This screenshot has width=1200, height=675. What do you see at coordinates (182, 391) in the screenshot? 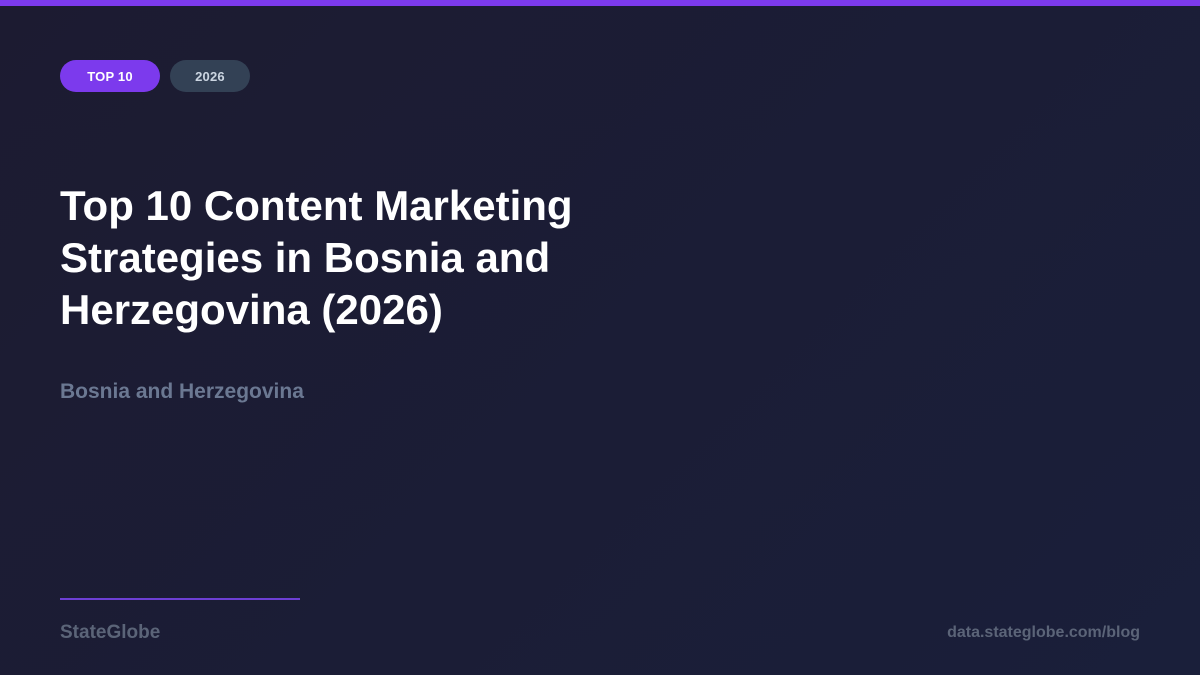
I see `page-subtitle: Bosnia and Herzegovina` at bounding box center [182, 391].